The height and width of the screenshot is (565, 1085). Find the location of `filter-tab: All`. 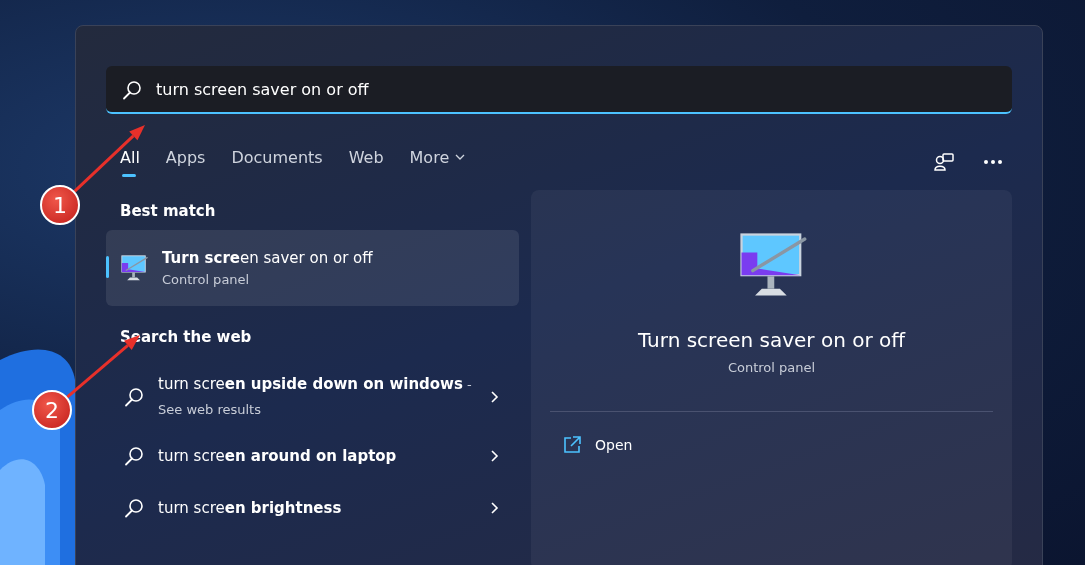

filter-tab: All is located at coordinates (129, 162).